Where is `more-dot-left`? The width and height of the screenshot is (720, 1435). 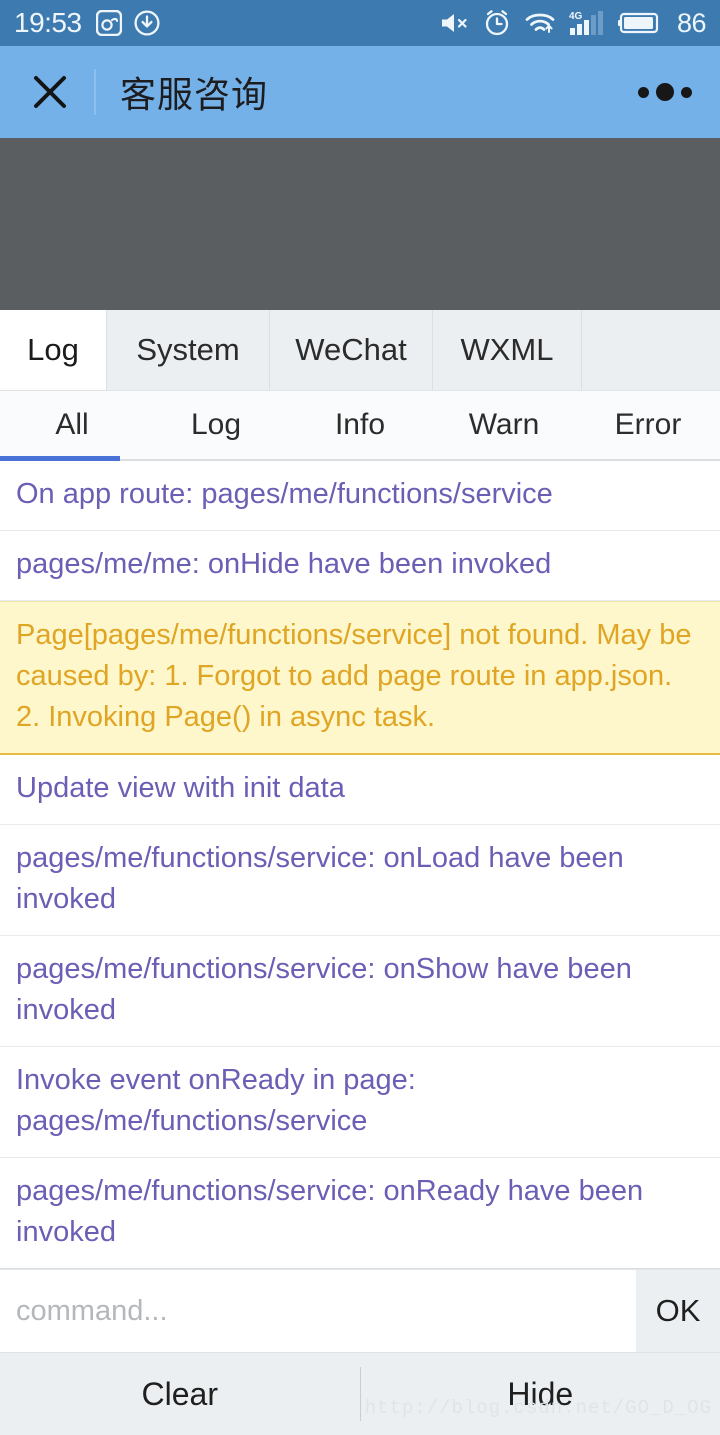
more-dot-left is located at coordinates (643, 92).